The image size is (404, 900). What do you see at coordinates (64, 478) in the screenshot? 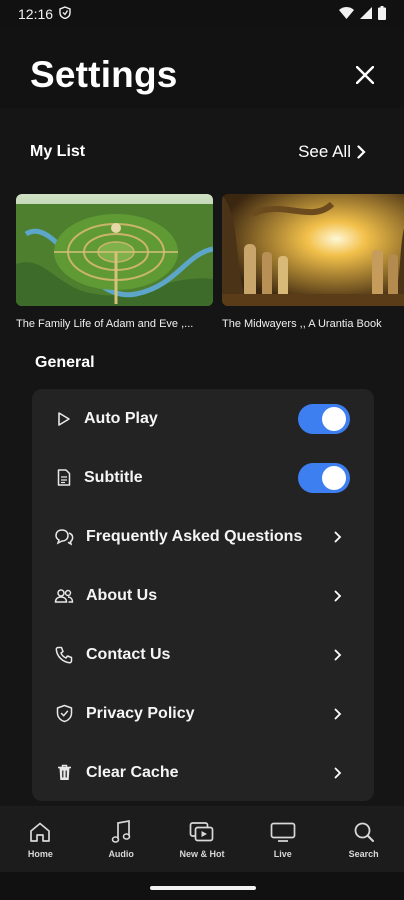
I see `document-icon` at bounding box center [64, 478].